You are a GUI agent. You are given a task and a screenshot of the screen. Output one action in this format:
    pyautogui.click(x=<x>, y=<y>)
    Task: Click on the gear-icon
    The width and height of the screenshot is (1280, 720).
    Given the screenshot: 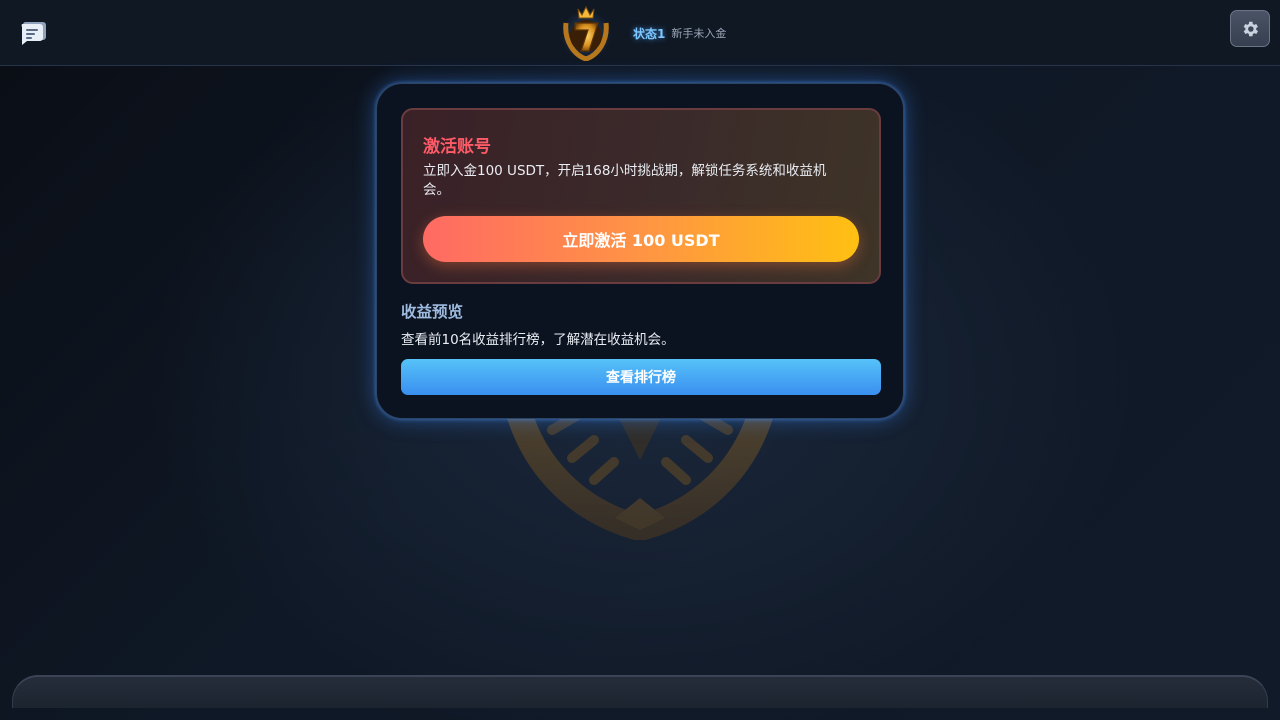 What is the action you would take?
    pyautogui.click(x=1250, y=28)
    